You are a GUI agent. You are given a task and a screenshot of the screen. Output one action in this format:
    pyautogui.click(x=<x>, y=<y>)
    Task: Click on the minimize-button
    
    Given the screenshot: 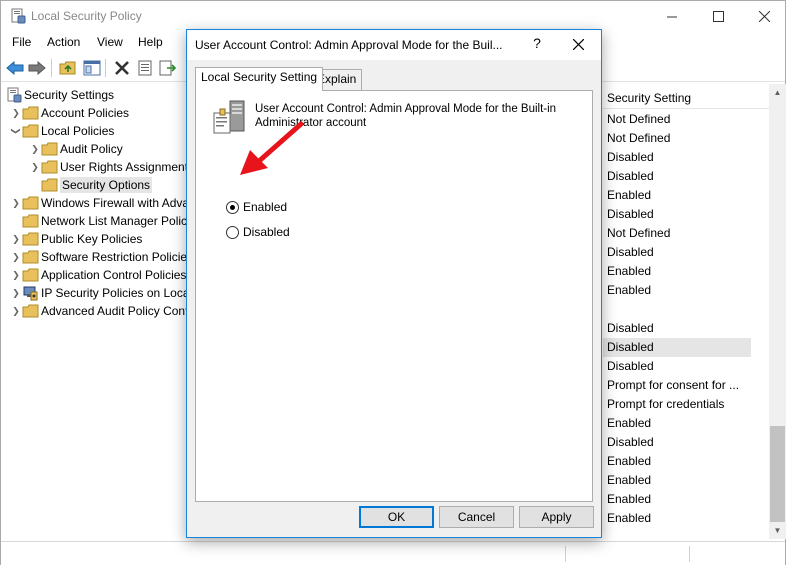 What is the action you would take?
    pyautogui.click(x=672, y=16)
    